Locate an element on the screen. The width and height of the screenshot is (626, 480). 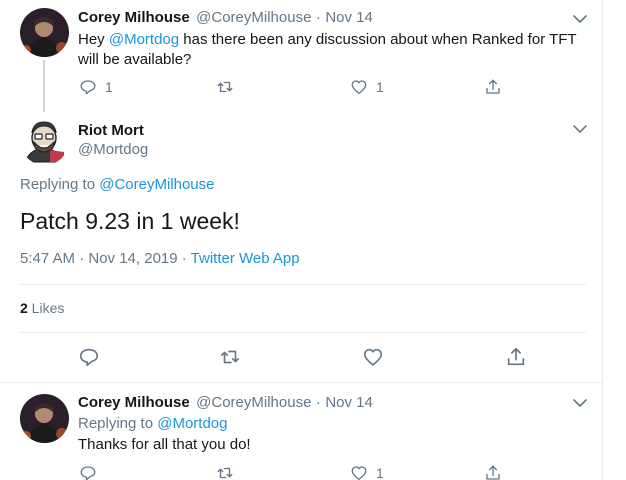
thread-line is located at coordinates (44, 86).